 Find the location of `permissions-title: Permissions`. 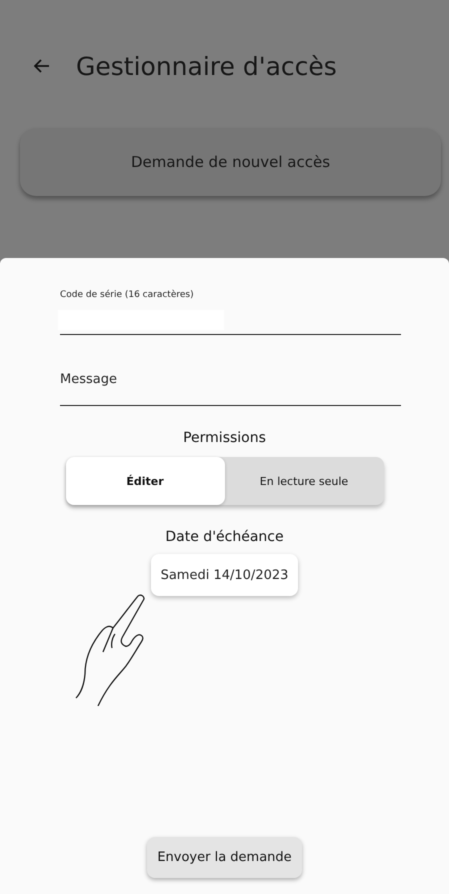

permissions-title: Permissions is located at coordinates (224, 438).